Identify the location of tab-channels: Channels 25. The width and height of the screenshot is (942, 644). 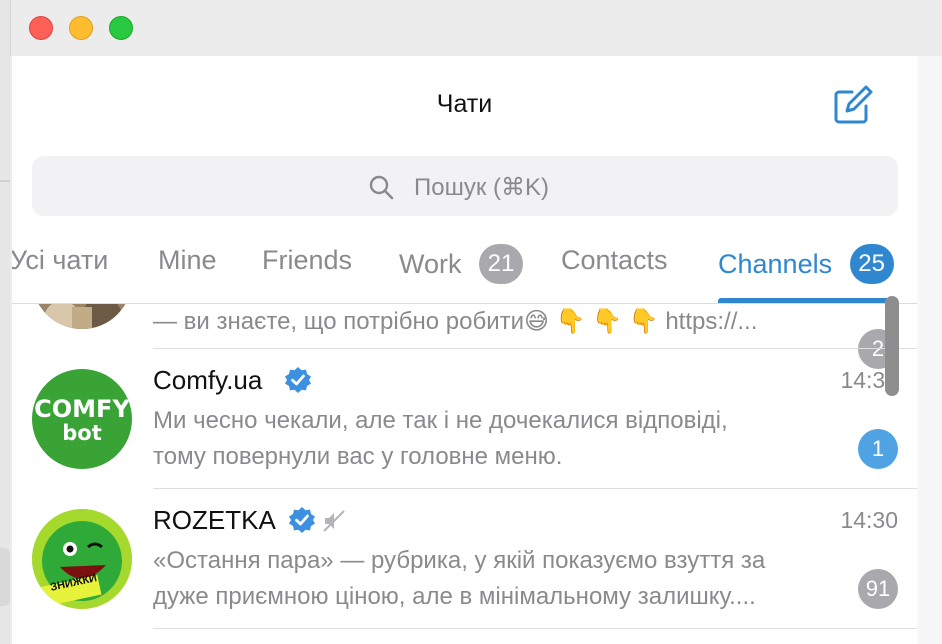
(806, 264).